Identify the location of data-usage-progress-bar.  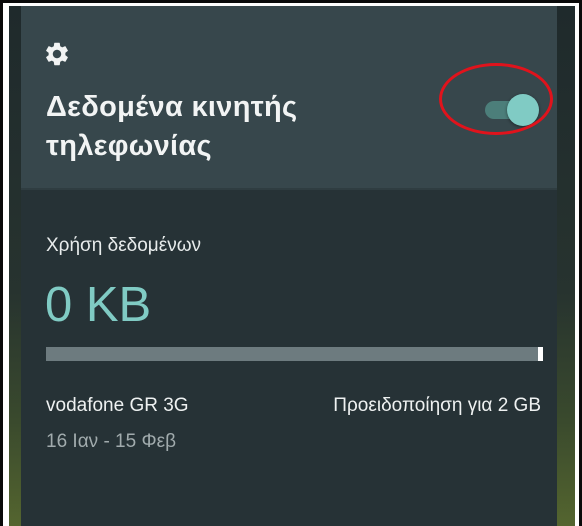
(294, 354).